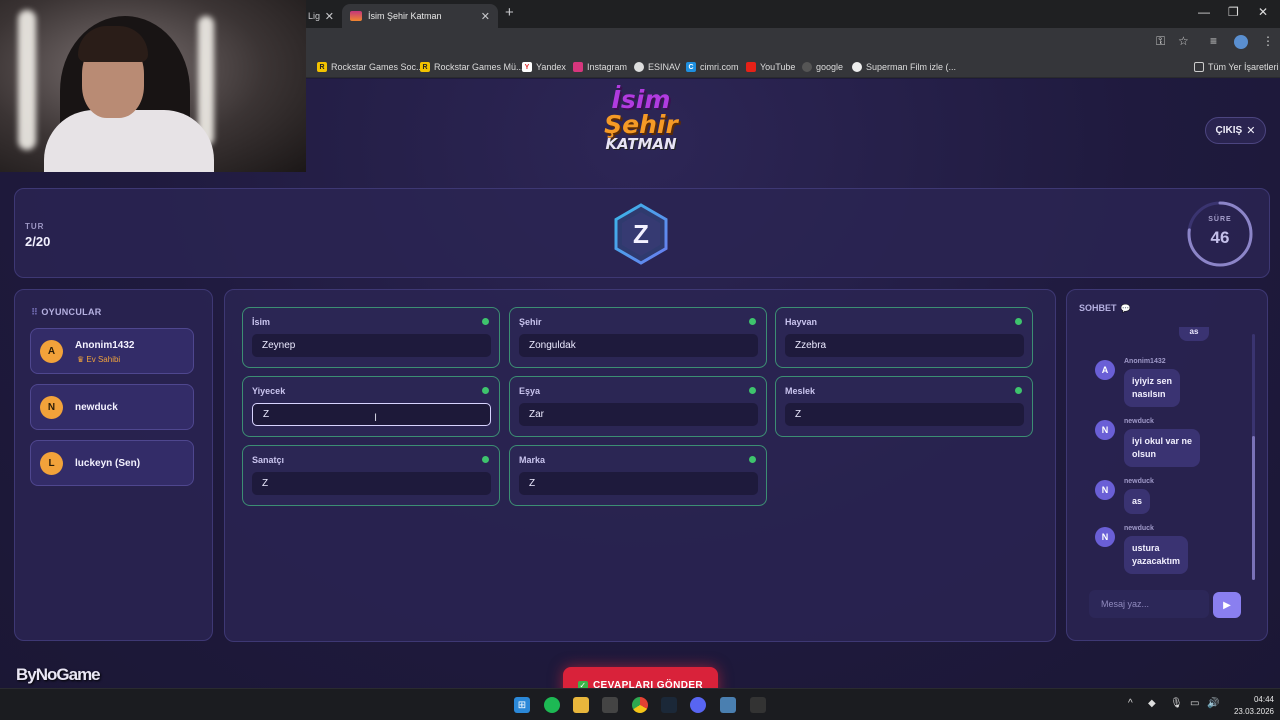  What do you see at coordinates (1204, 12) in the screenshot?
I see `minimize-icon: —` at bounding box center [1204, 12].